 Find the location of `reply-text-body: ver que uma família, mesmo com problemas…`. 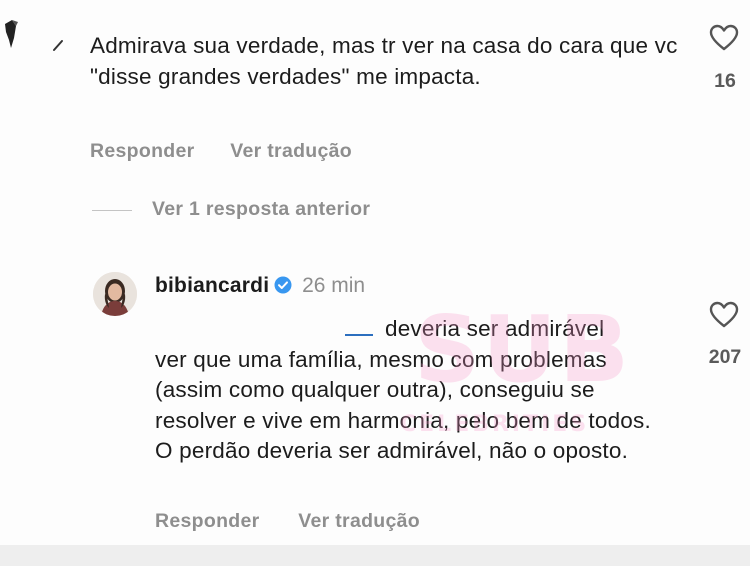

reply-text-body: ver que uma família, mesmo com problemas… is located at coordinates (403, 405).